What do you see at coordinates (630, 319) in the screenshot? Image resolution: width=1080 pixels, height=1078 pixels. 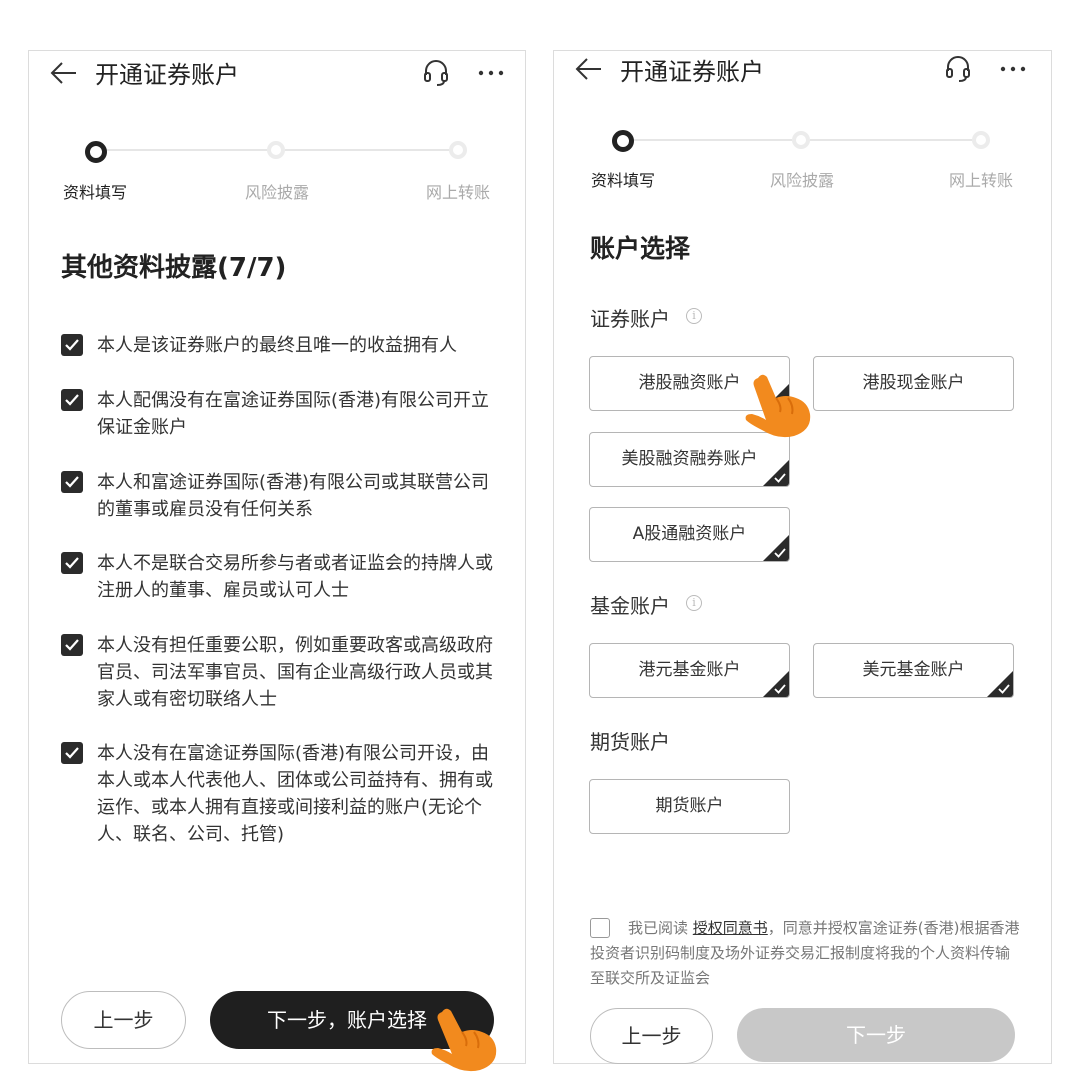 I see `securities-label: 证券账户` at bounding box center [630, 319].